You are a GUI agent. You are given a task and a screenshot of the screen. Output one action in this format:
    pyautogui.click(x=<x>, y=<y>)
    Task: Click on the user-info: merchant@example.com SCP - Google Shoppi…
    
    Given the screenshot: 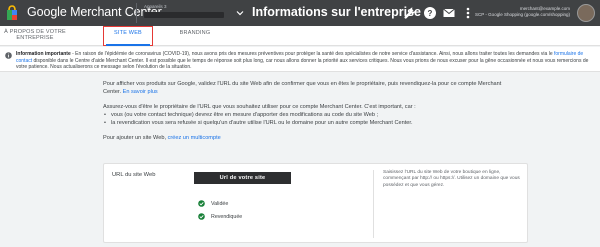 What is the action you would take?
    pyautogui.click(x=510, y=12)
    